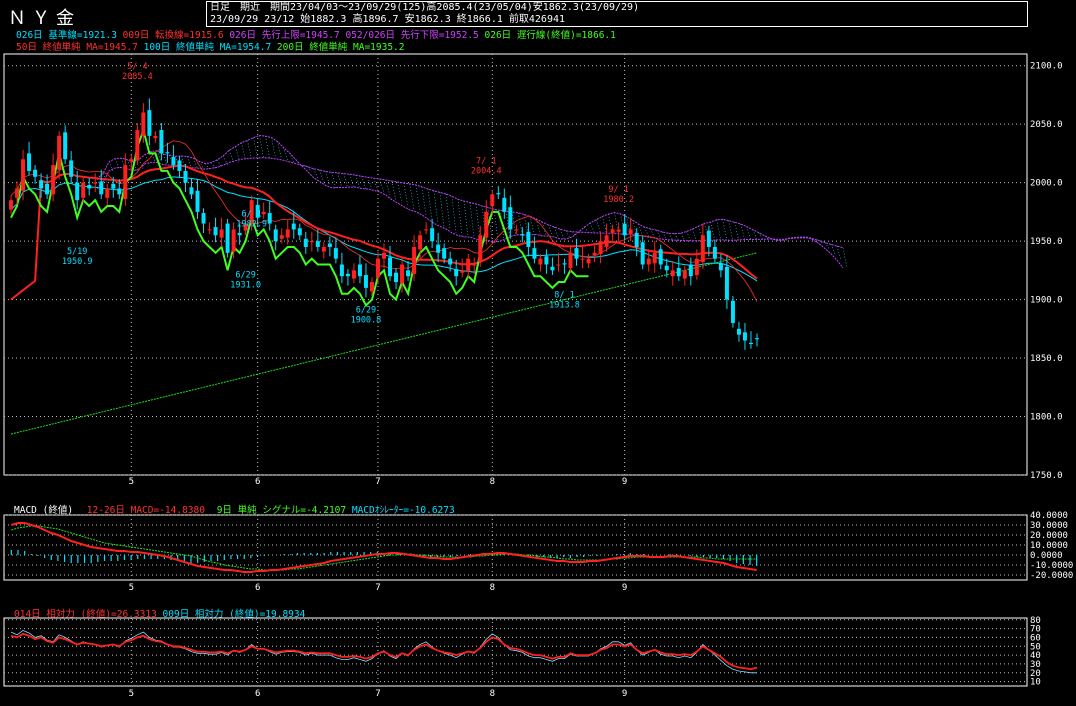 The width and height of the screenshot is (1076, 706). I want to click on price-tick-label: 1750.0, so click(1046, 476).